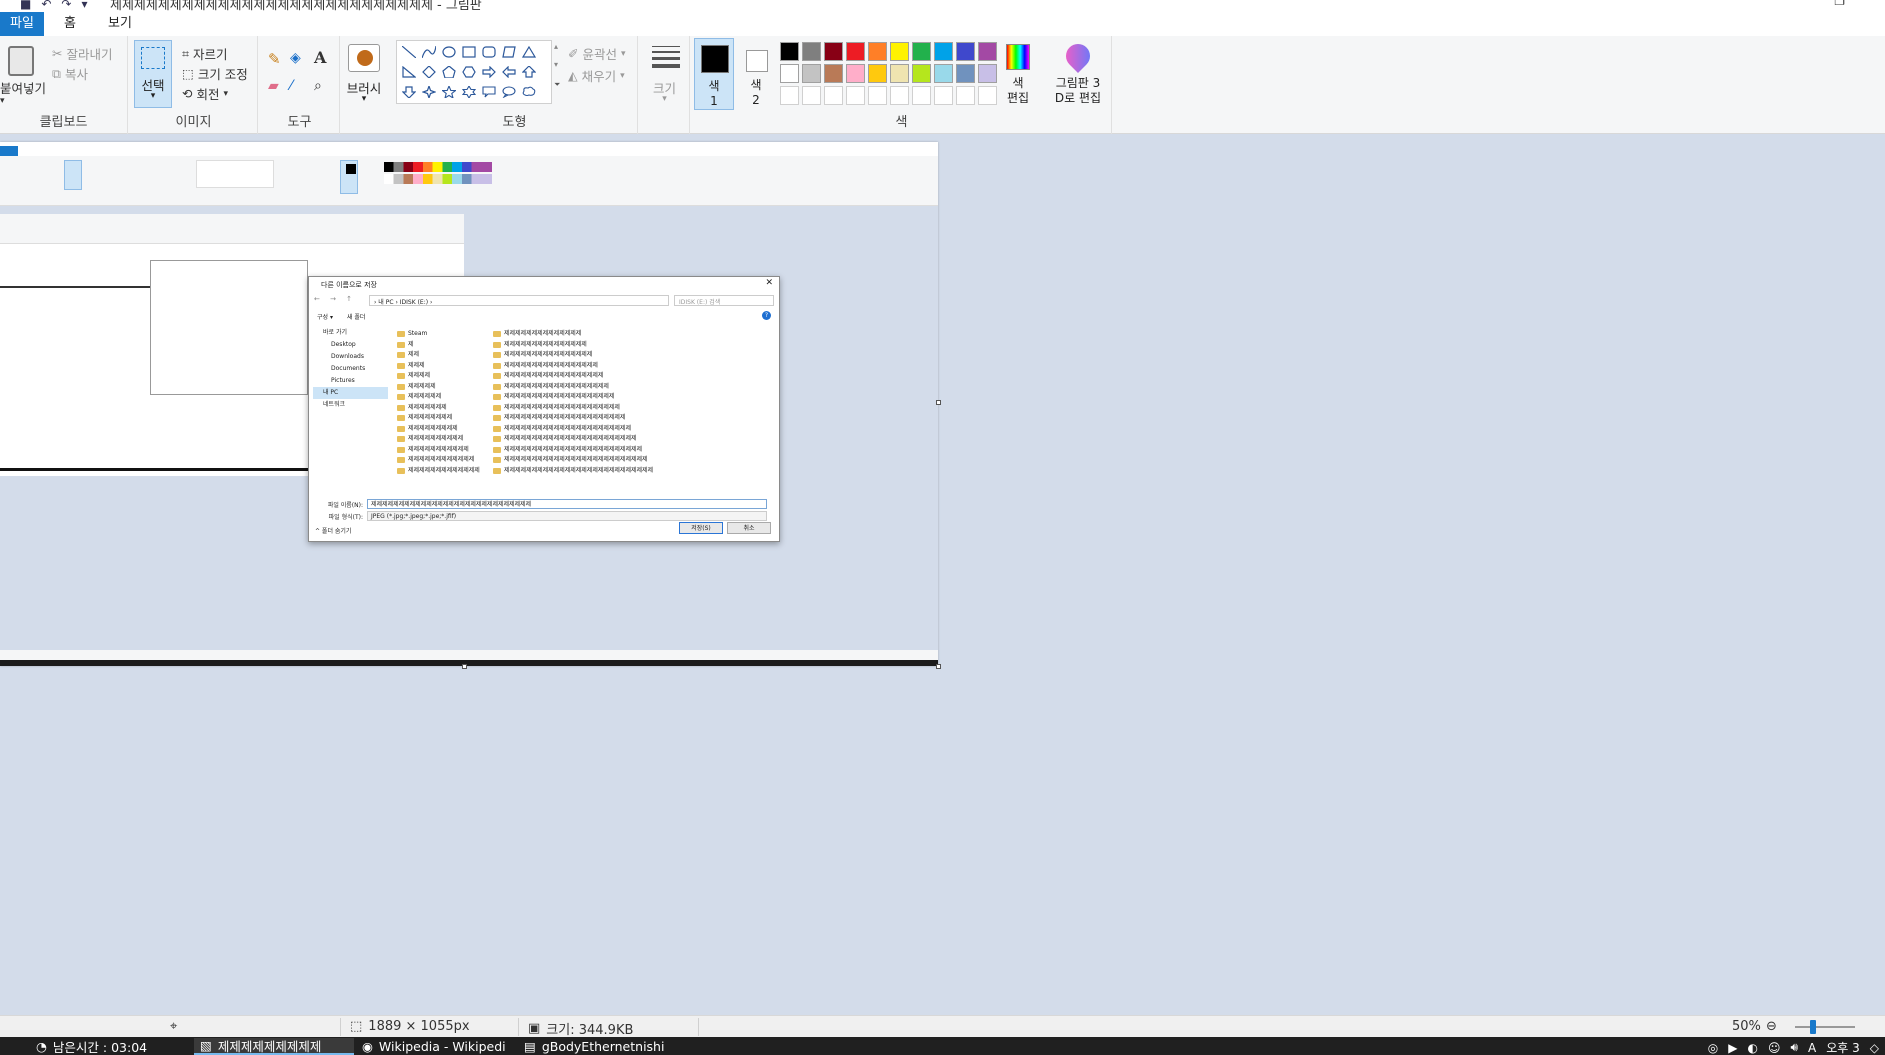 The image size is (1885, 1055). What do you see at coordinates (291, 86) in the screenshot?
I see `color-picker-icon: ⁄` at bounding box center [291, 86].